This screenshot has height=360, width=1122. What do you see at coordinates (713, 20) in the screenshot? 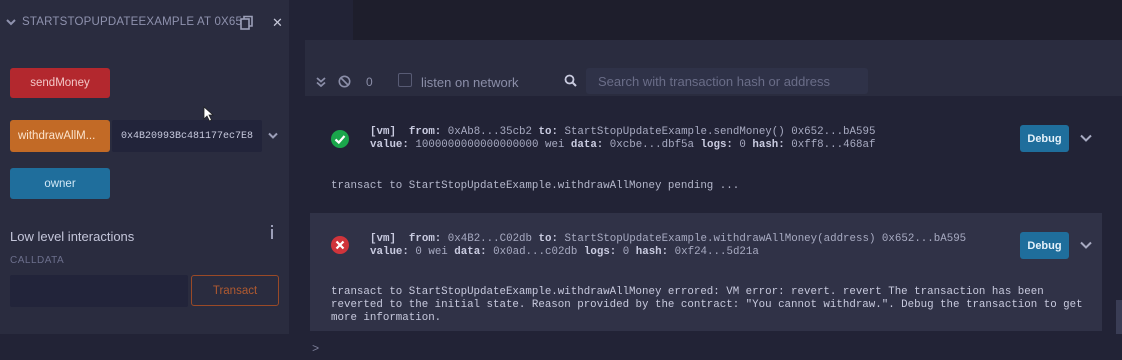
I see `editor-area` at bounding box center [713, 20].